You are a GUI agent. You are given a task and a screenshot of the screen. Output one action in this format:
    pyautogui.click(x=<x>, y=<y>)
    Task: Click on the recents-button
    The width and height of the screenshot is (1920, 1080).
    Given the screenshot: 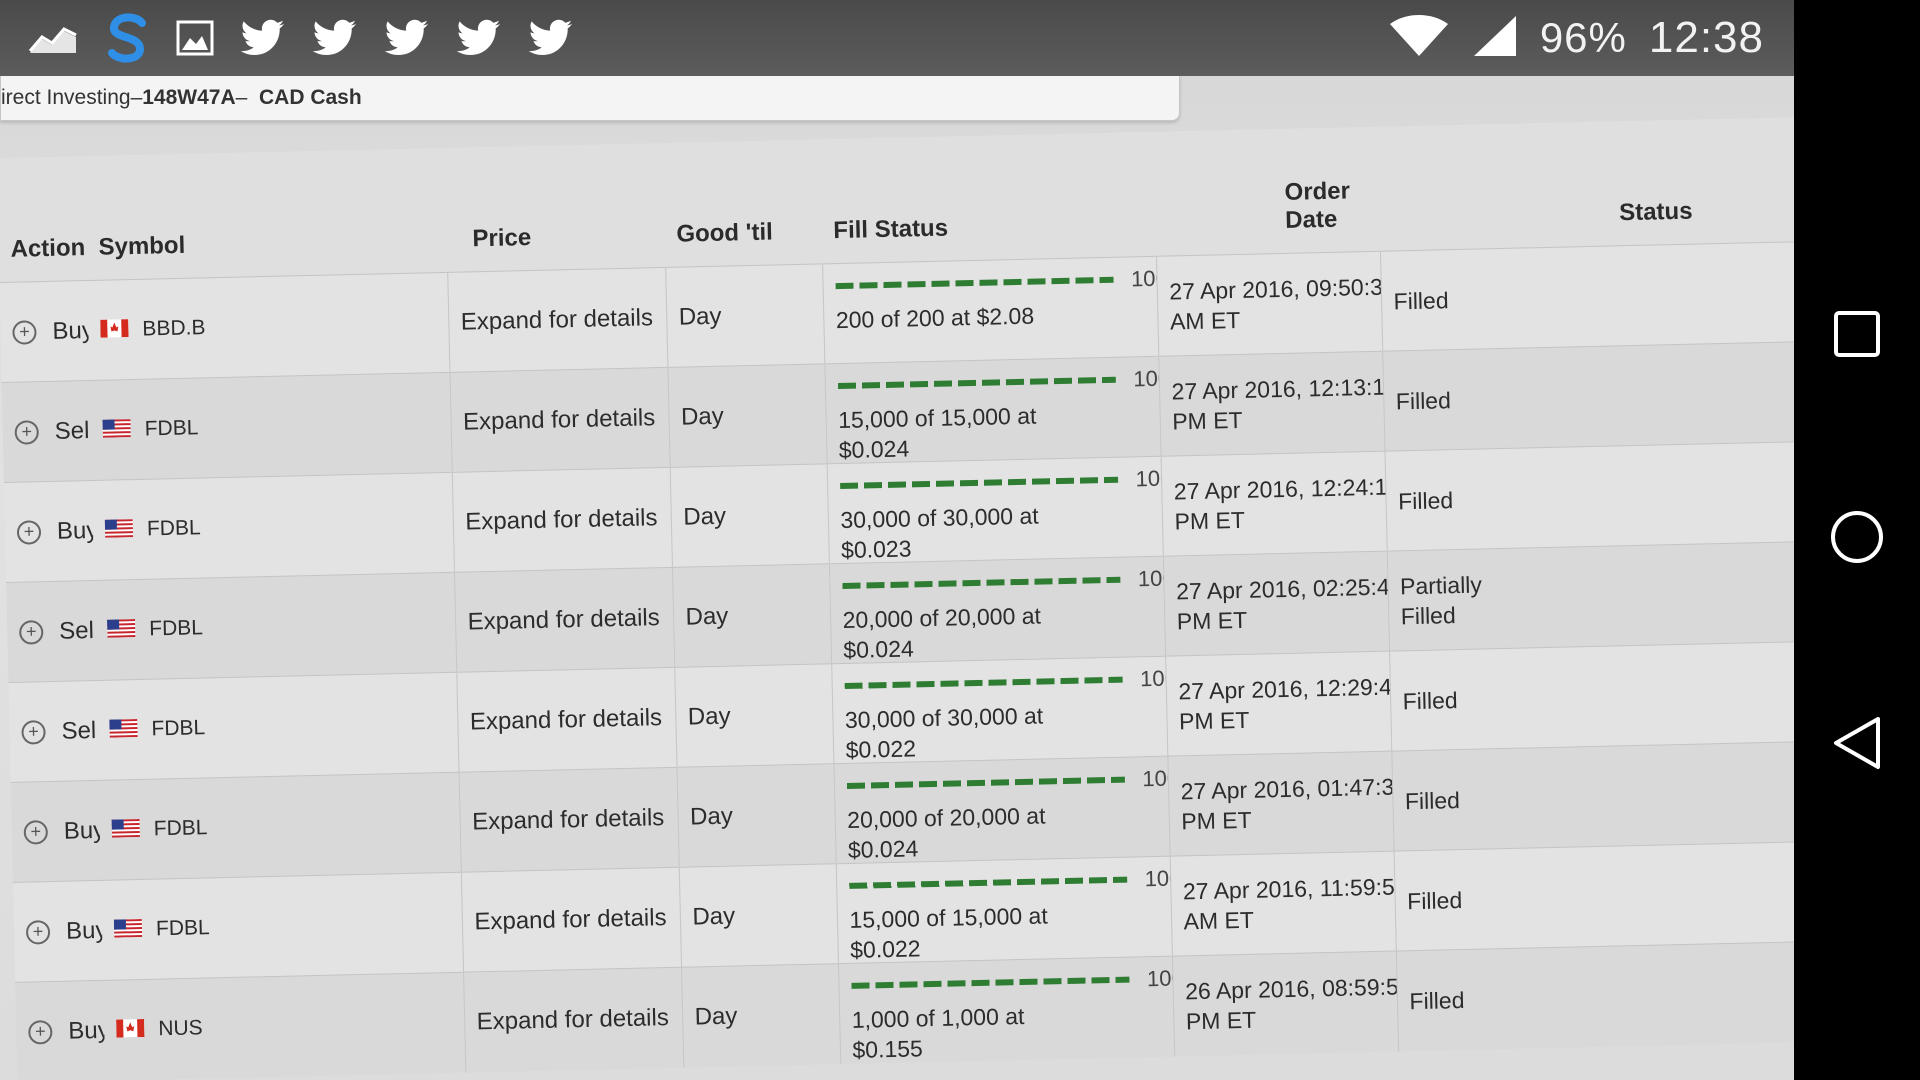 What is the action you would take?
    pyautogui.click(x=1857, y=334)
    